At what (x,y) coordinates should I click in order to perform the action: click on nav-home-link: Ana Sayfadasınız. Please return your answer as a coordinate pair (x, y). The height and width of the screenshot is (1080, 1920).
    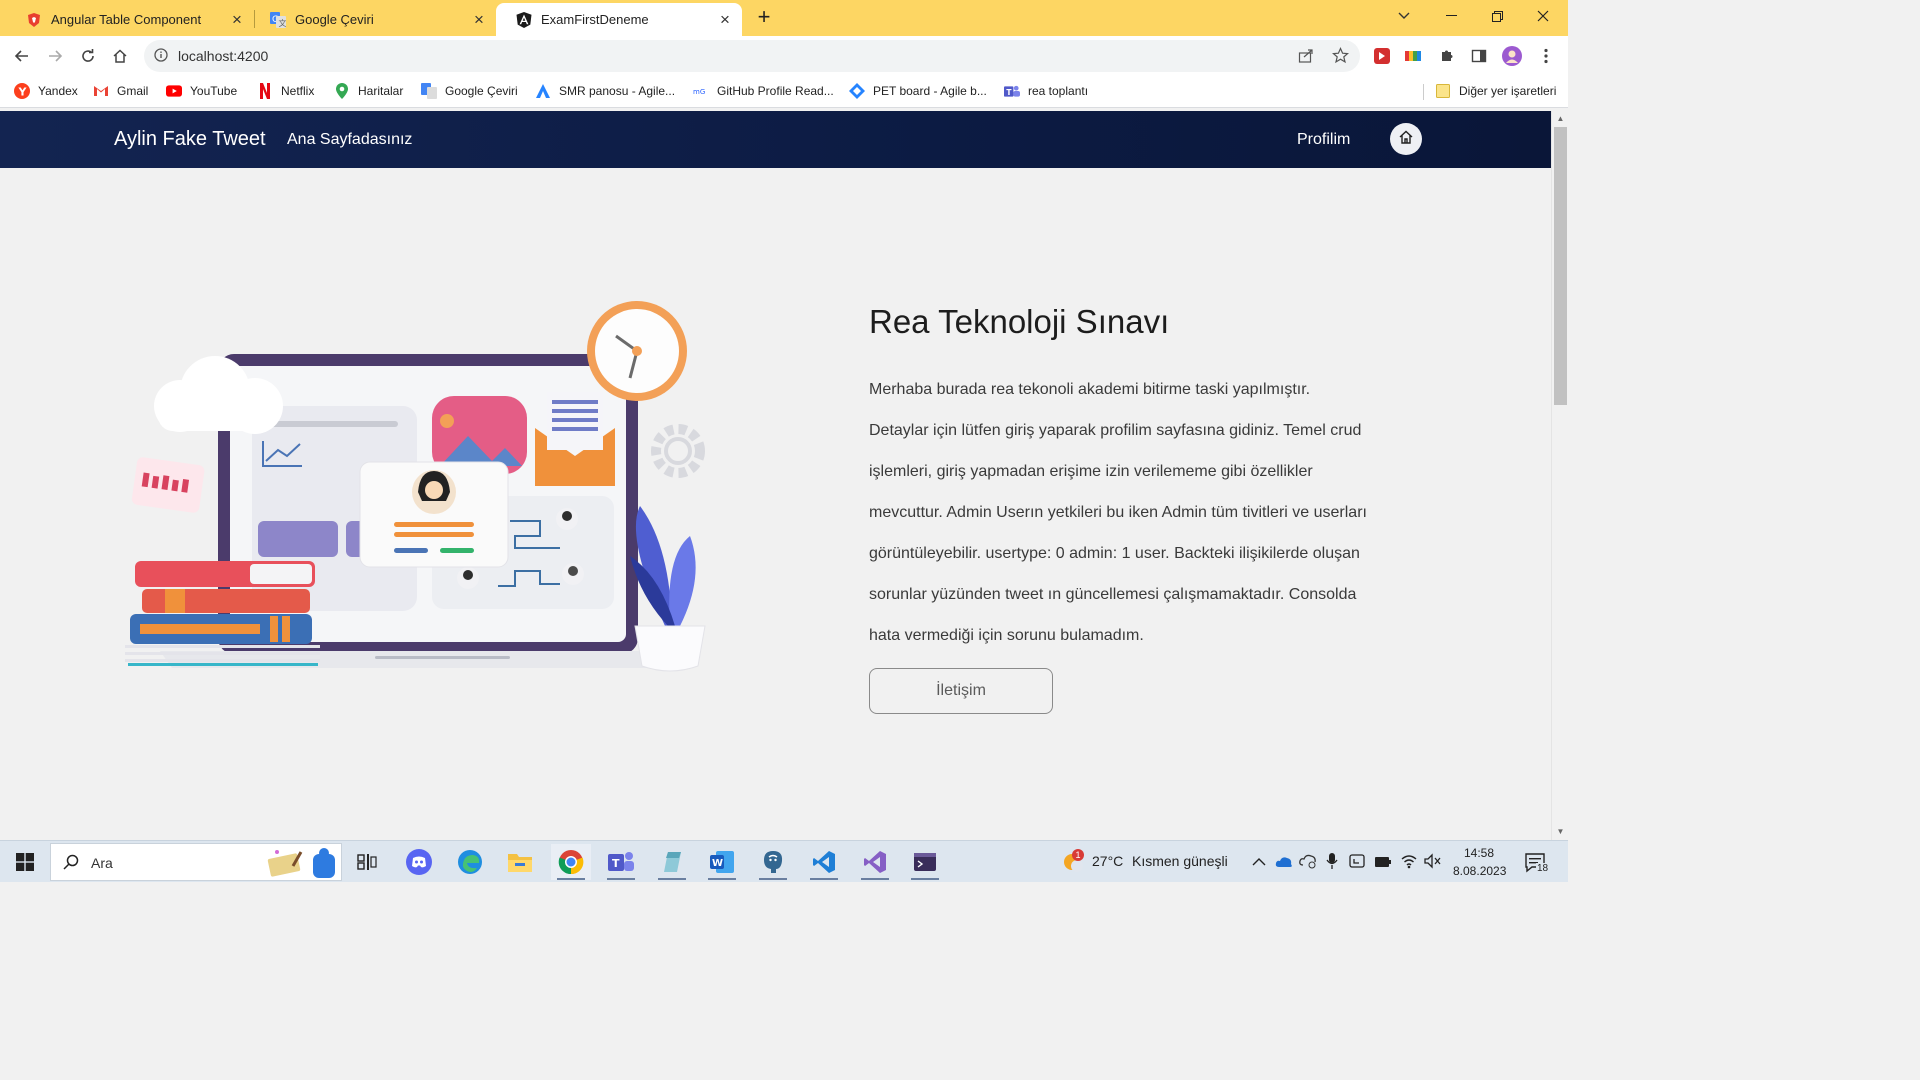
    Looking at the image, I should click on (349, 140).